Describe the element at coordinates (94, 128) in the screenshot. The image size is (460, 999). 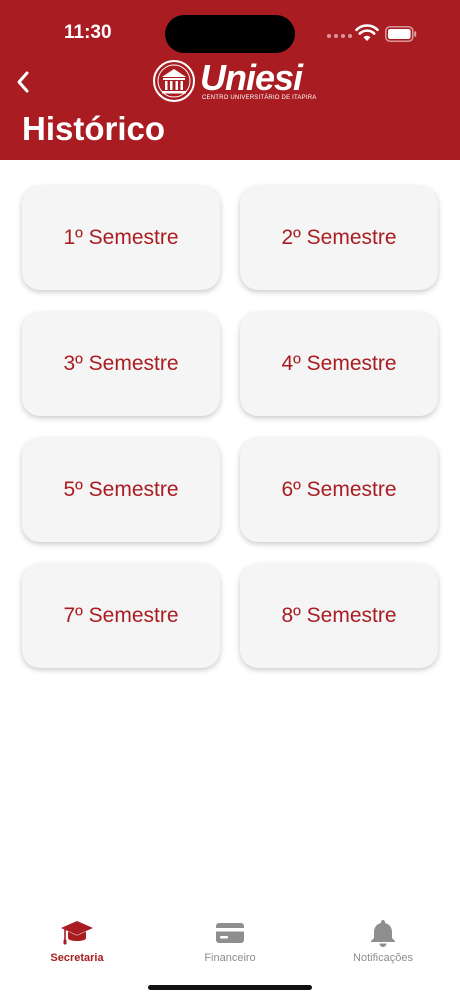
I see `page-title: Histórico` at that location.